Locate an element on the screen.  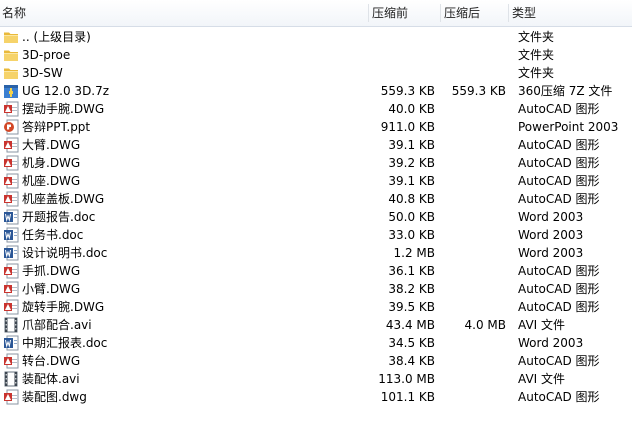
size-after: 4.0 MB is located at coordinates (485, 325).